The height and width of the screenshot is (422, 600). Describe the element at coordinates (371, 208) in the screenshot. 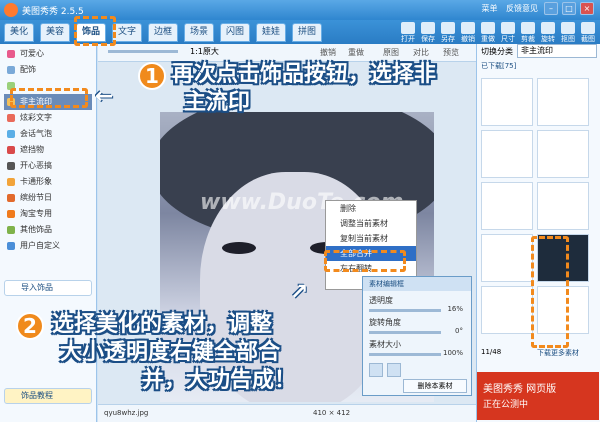

I see `menu-item-delete: 删除` at that location.